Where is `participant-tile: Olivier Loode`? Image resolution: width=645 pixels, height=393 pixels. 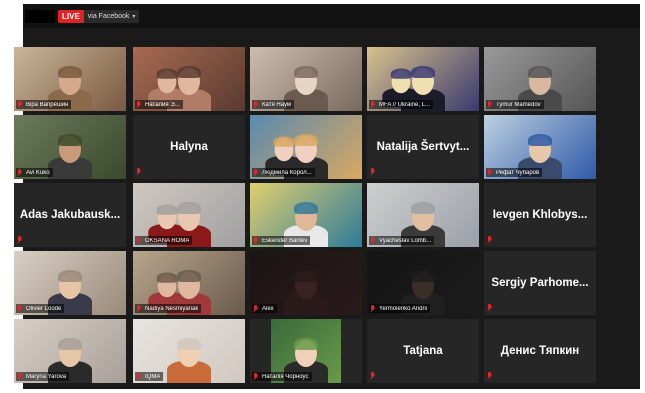 participant-tile: Olivier Loode is located at coordinates (70, 283).